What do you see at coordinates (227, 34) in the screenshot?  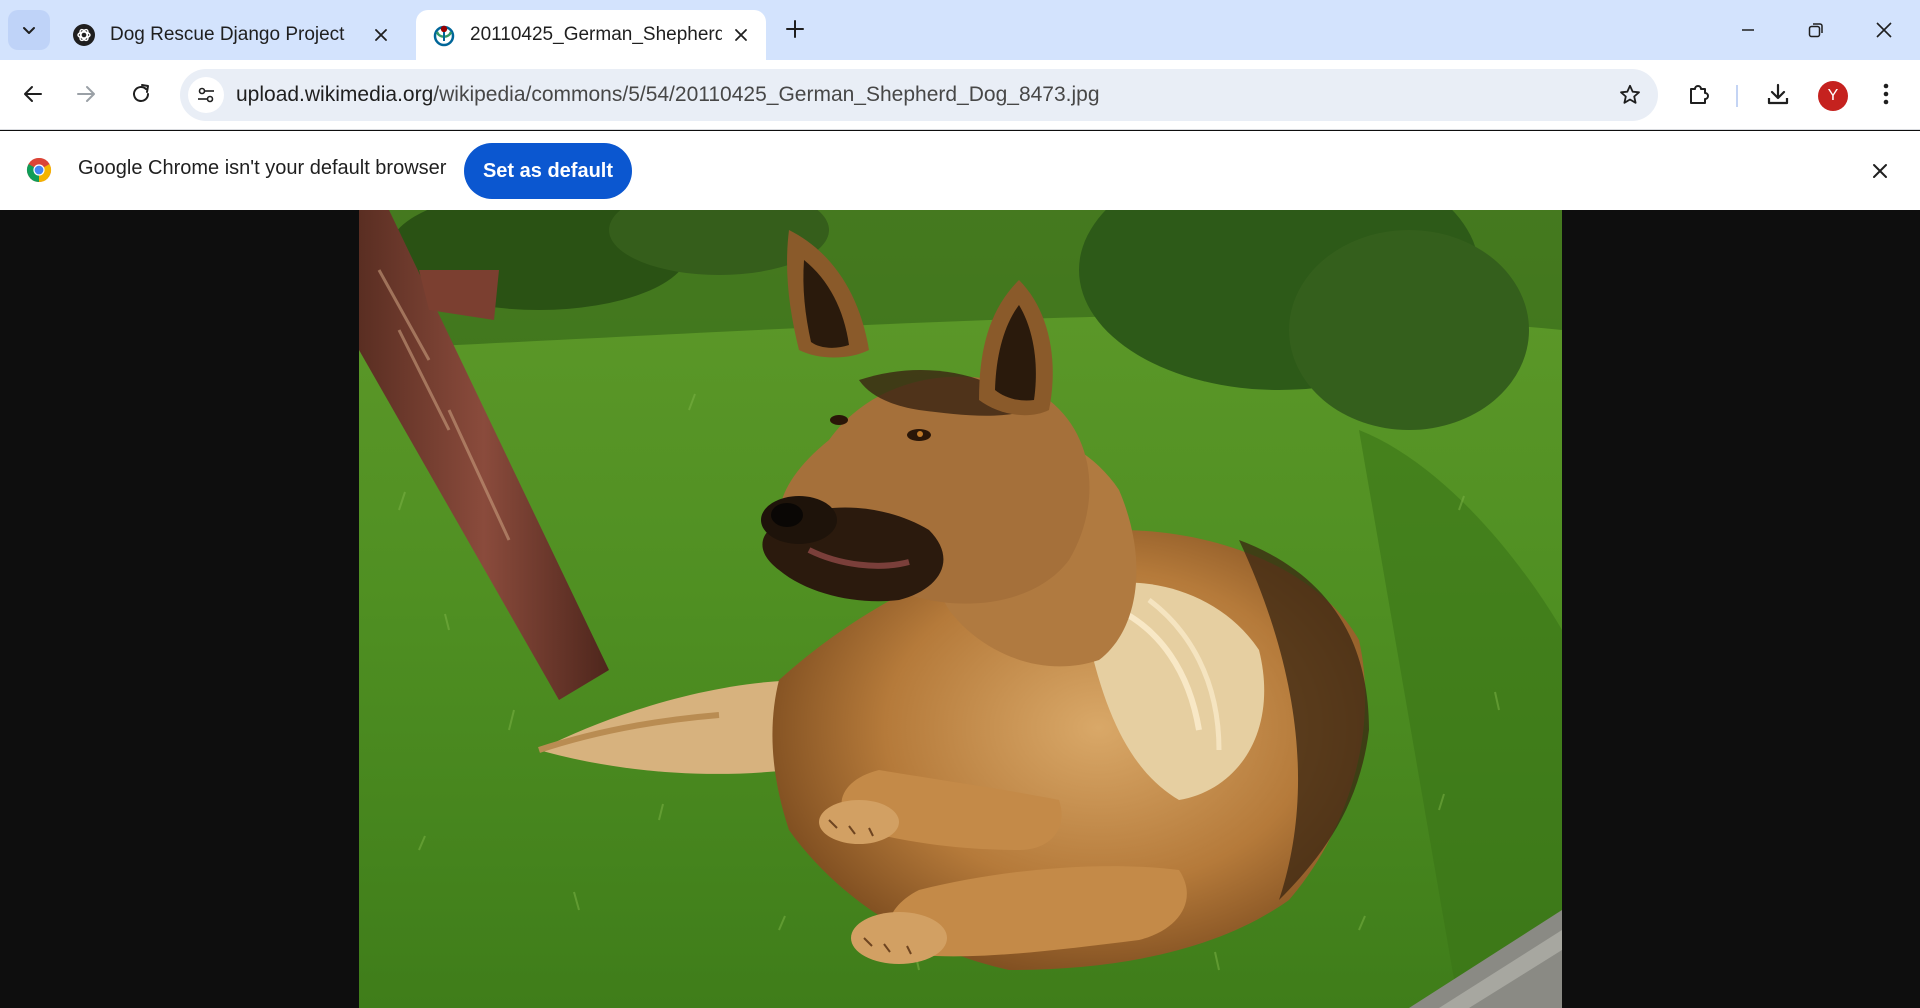 I see `tab-title: Dog Rescue Django Project` at bounding box center [227, 34].